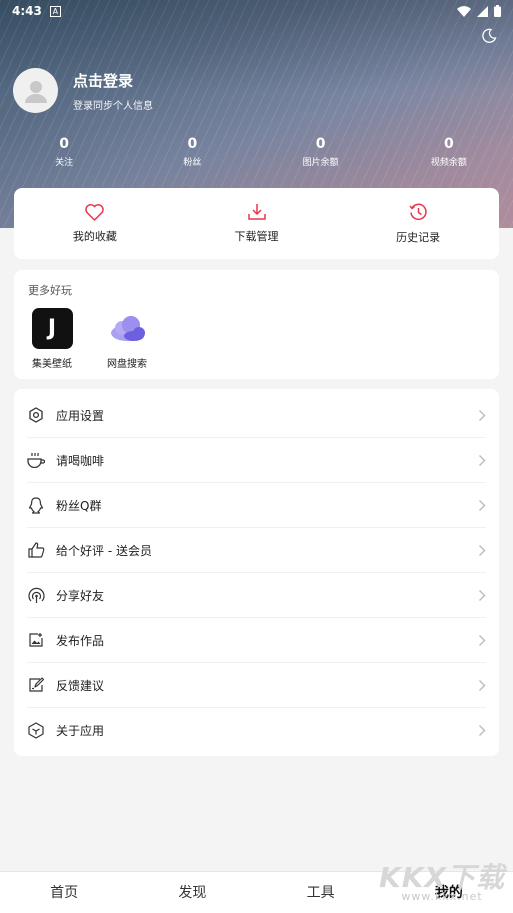 This screenshot has height=913, width=513. Describe the element at coordinates (113, 80) in the screenshot. I see `login-title: 点击登录` at that location.